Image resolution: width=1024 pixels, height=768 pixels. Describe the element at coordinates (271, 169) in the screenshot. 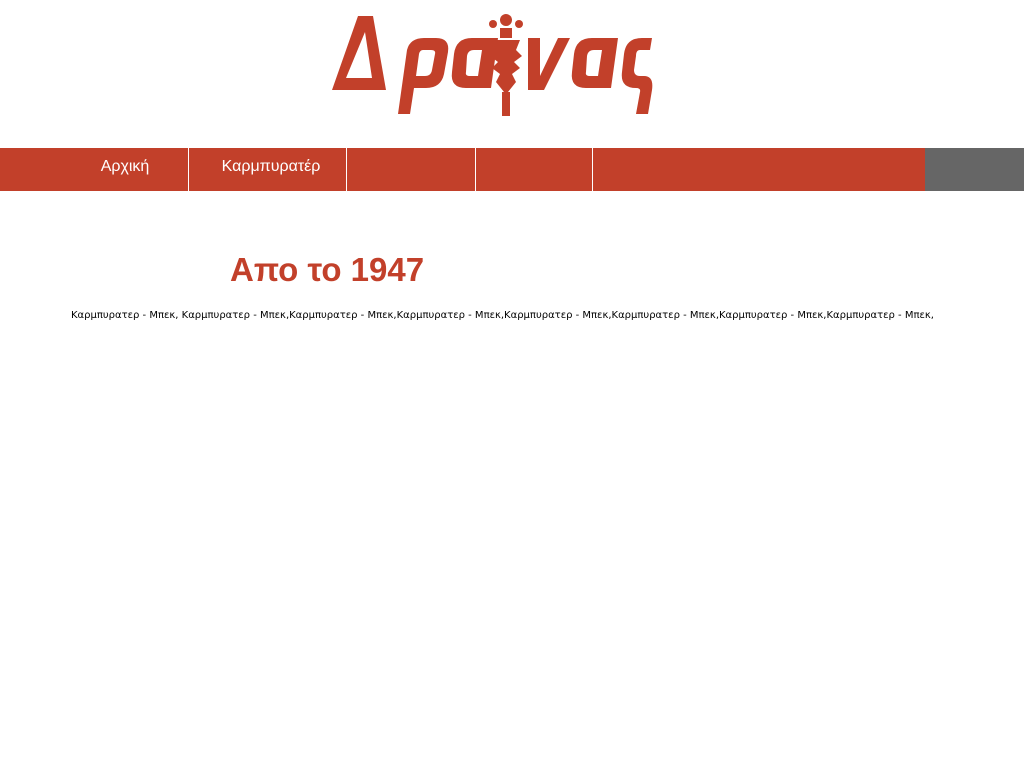

I see `nav-item-carburetors: Καρμπυρατέρ` at that location.